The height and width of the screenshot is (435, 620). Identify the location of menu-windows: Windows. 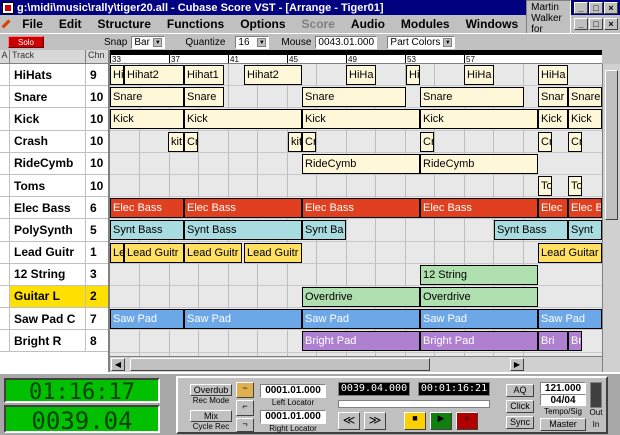
(492, 24).